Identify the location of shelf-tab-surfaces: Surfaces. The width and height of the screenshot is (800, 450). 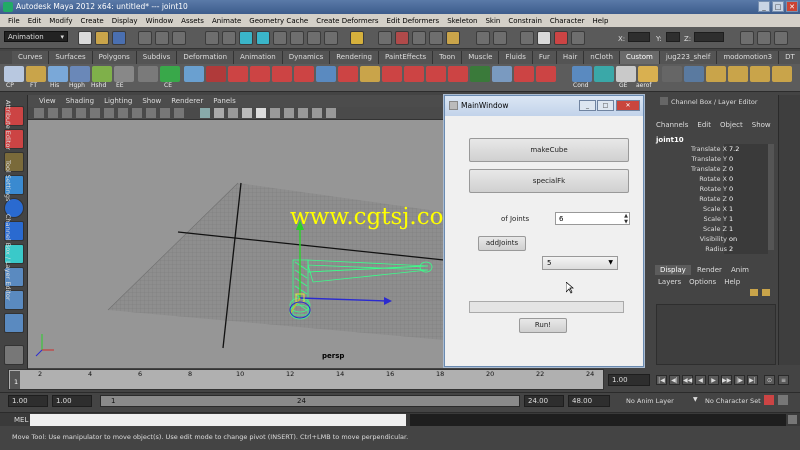
(71, 57).